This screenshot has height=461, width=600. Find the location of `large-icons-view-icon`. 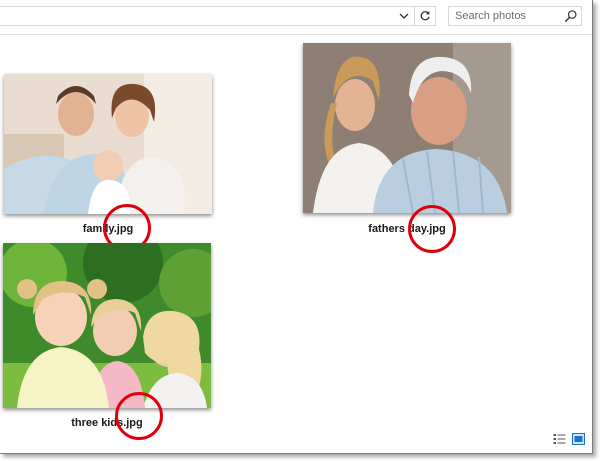

large-icons-view-icon is located at coordinates (578, 439).